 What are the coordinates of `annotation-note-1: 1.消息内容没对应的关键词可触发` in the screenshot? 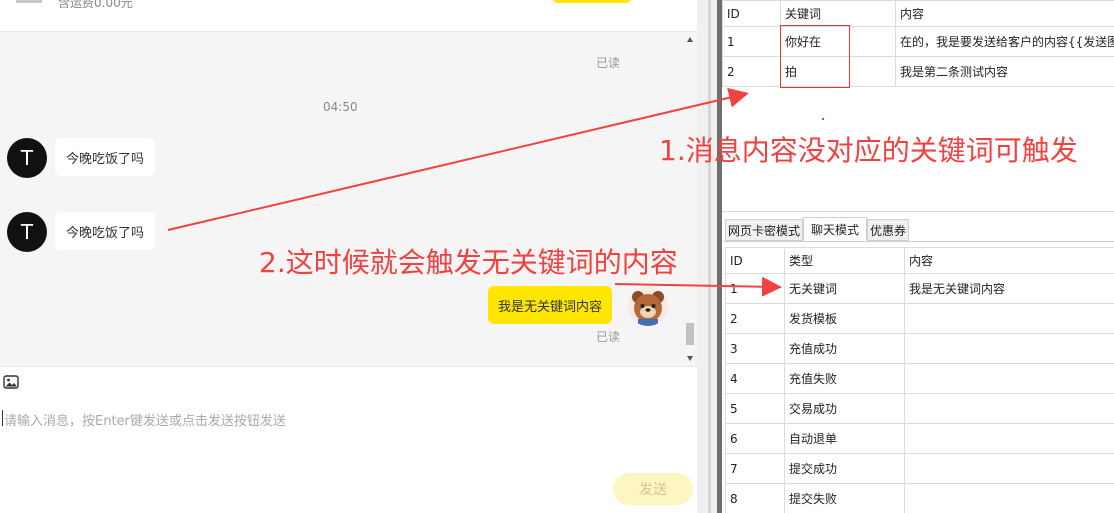 It's located at (868, 150).